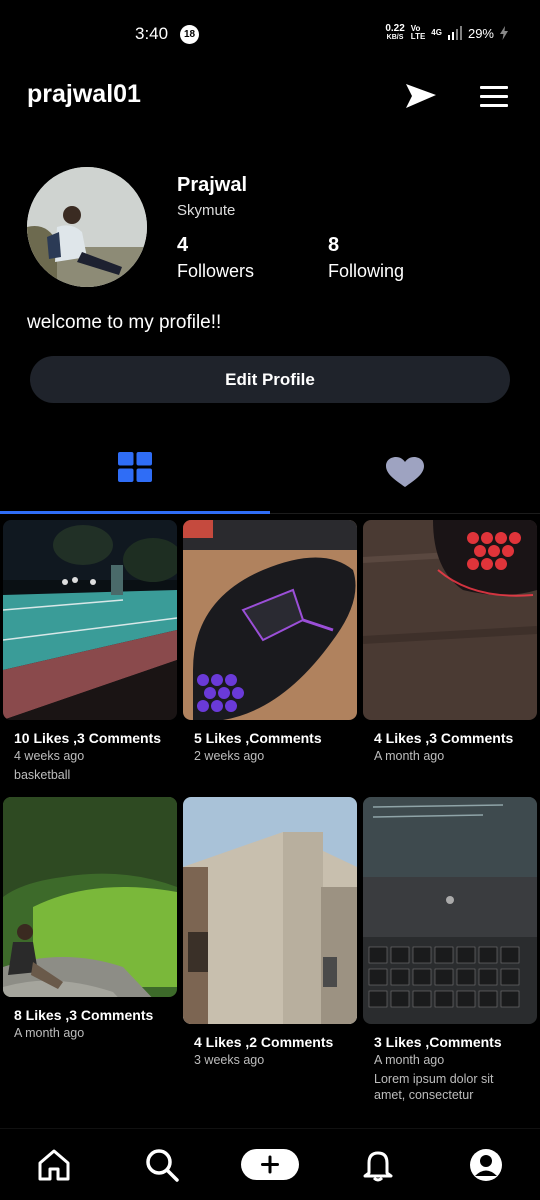 Image resolution: width=540 pixels, height=1200 pixels. What do you see at coordinates (212, 185) in the screenshot?
I see `profile-name: Prajwal` at bounding box center [212, 185].